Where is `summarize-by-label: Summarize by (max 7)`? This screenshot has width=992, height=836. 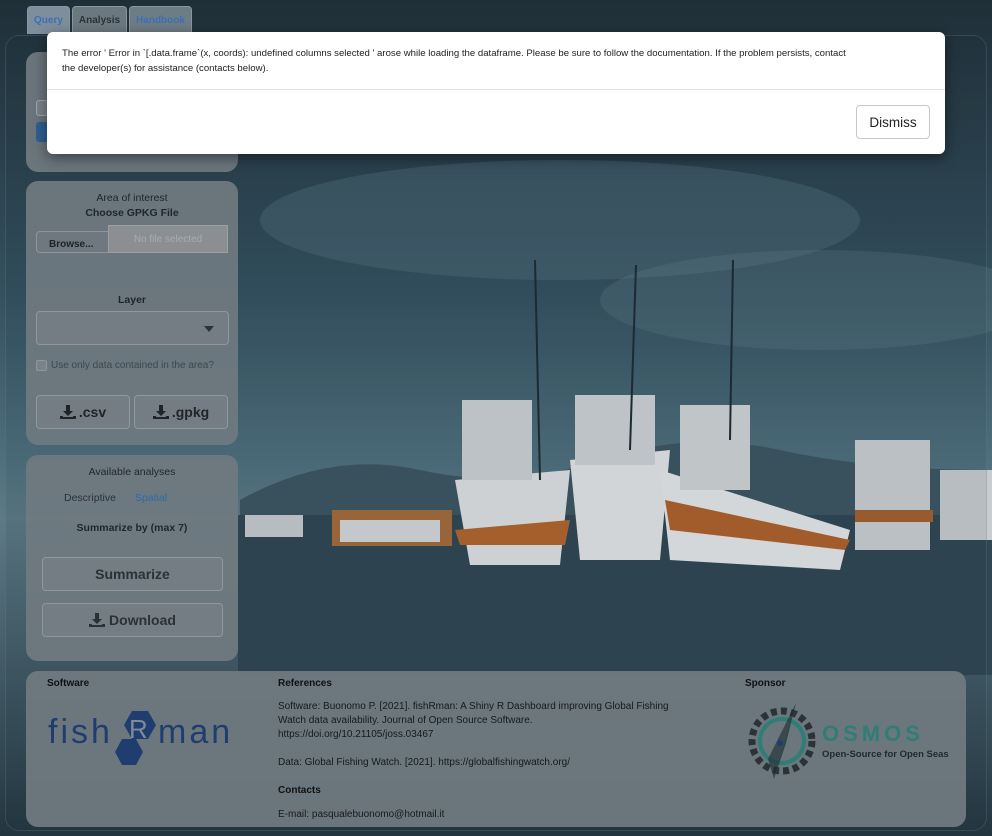 summarize-by-label: Summarize by (max 7) is located at coordinates (132, 528).